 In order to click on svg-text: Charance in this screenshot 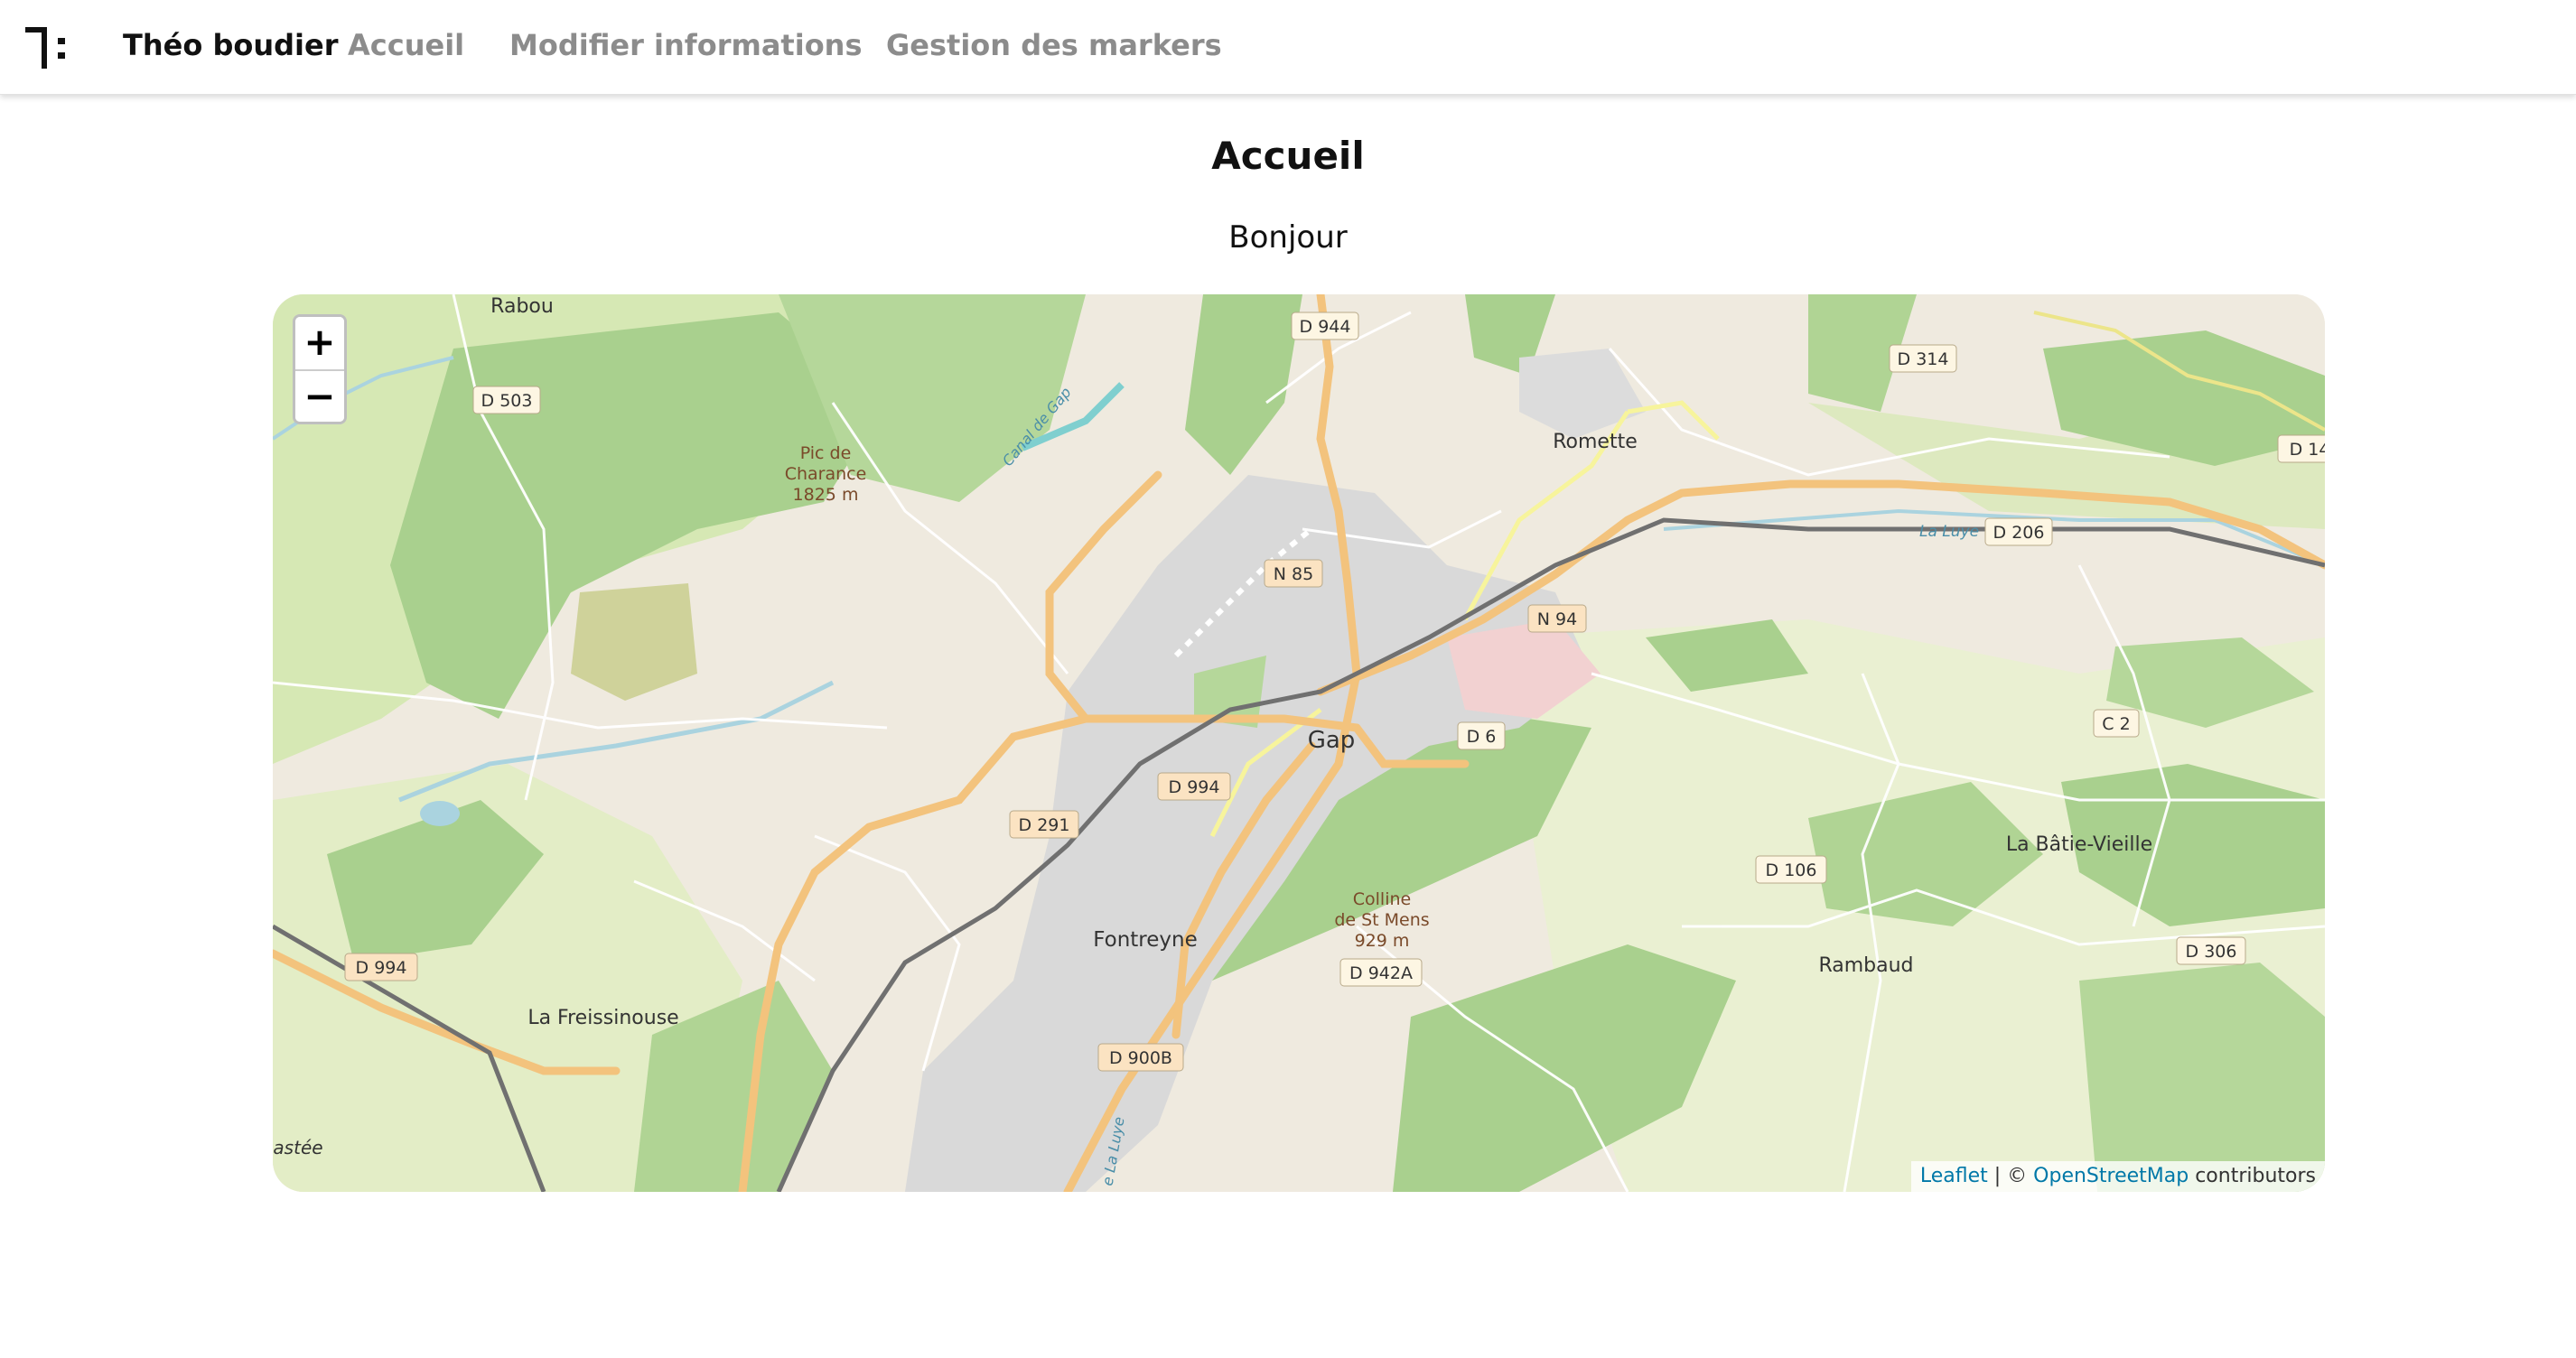, I will do `click(826, 474)`.